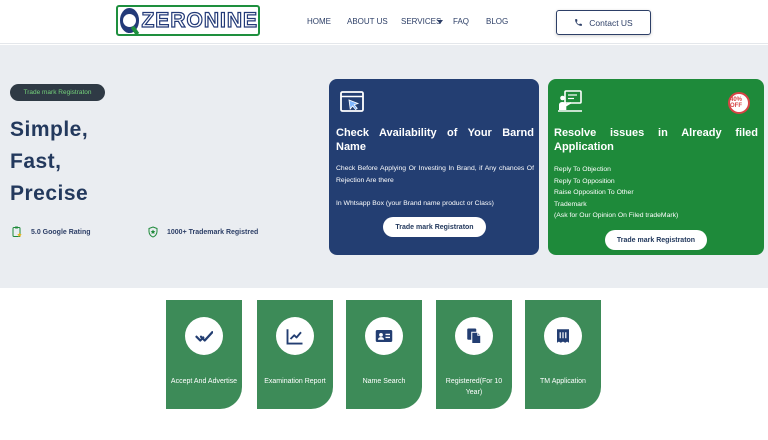  I want to click on contact-us-label: Contact US, so click(611, 22).